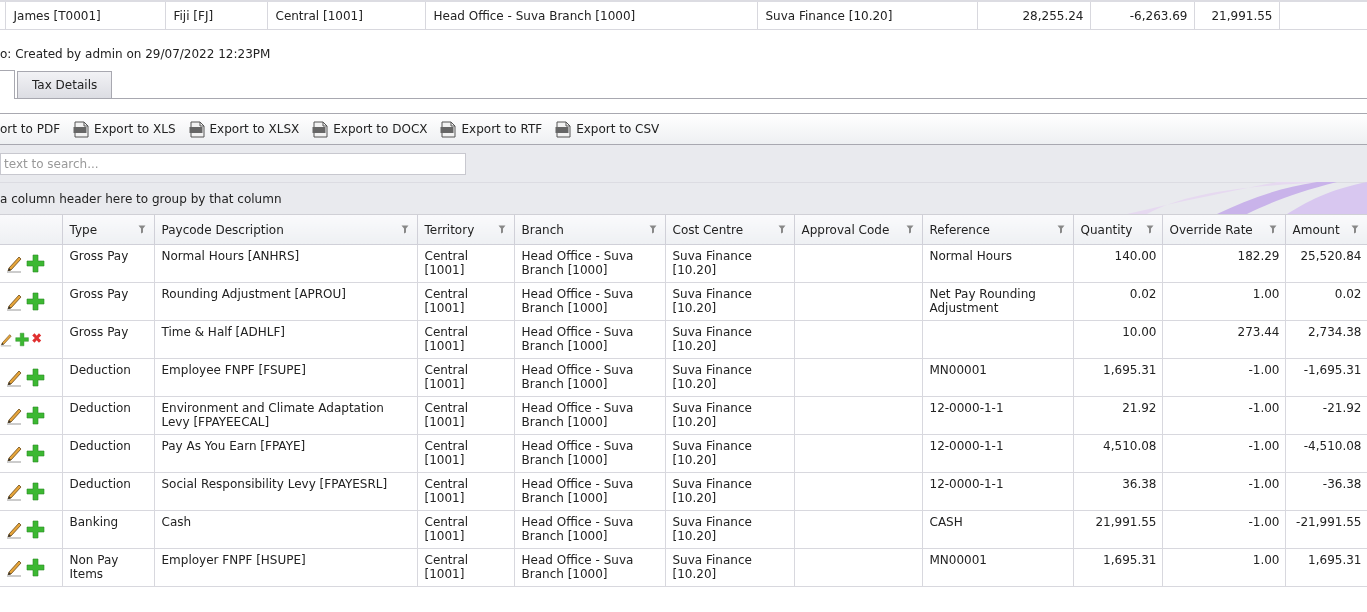  What do you see at coordinates (1342, 408) in the screenshot?
I see `table-cell: -21.92` at bounding box center [1342, 408].